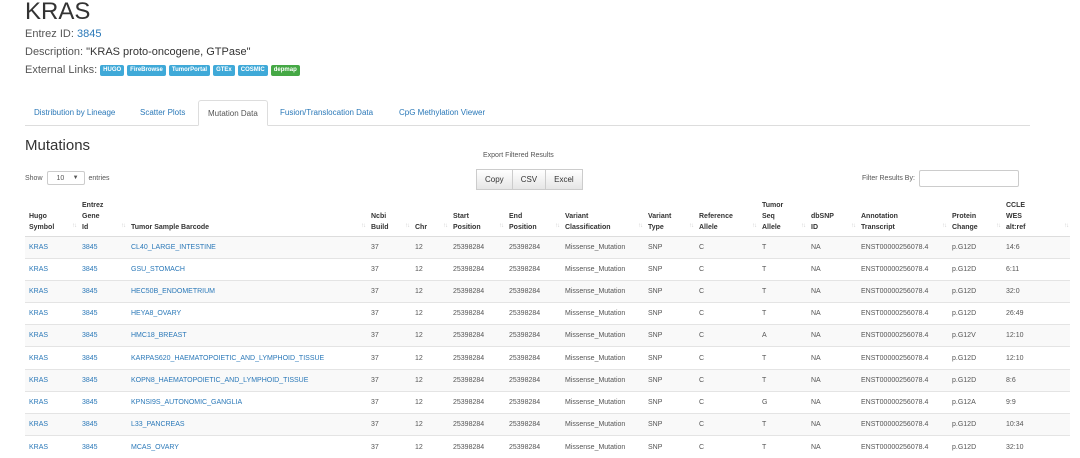 Image resolution: width=1080 pixels, height=458 pixels. What do you see at coordinates (247, 335) in the screenshot?
I see `cell-link-tumor-sample-barcode: HMC18_BREAST` at bounding box center [247, 335].